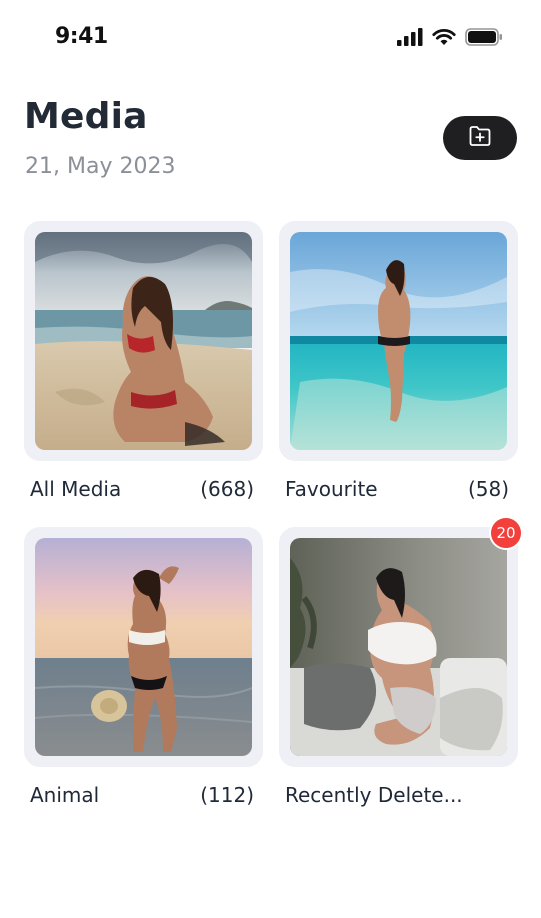 The width and height of the screenshot is (541, 918). I want to click on album-count: (58), so click(488, 489).